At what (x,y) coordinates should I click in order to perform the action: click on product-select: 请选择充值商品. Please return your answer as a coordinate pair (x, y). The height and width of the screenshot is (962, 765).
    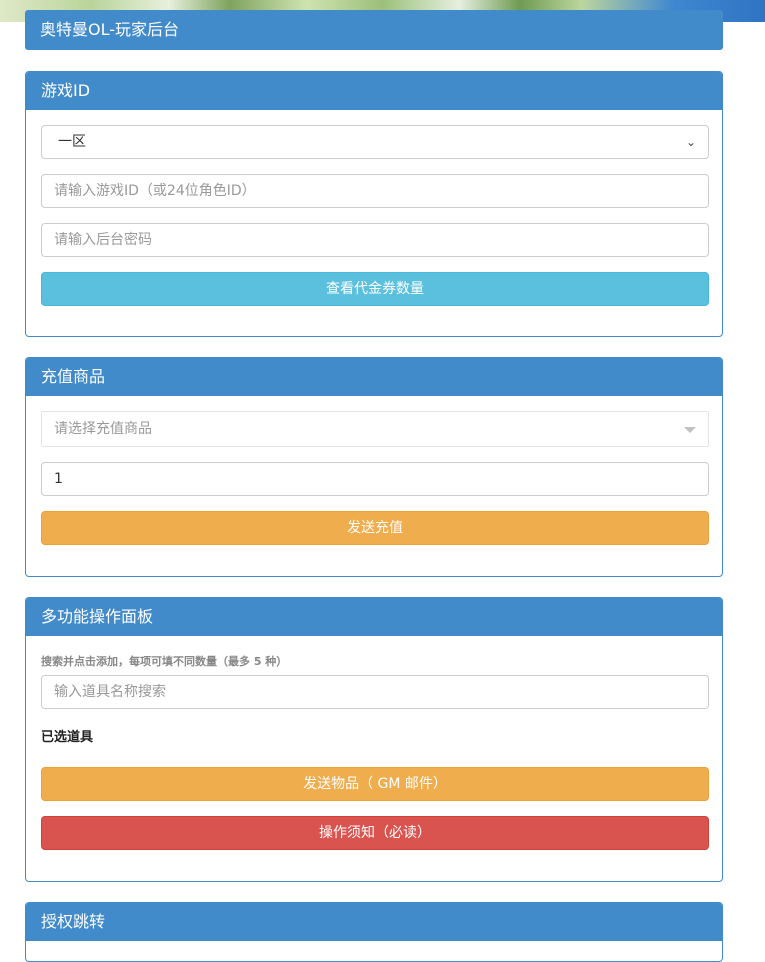
    Looking at the image, I should click on (375, 429).